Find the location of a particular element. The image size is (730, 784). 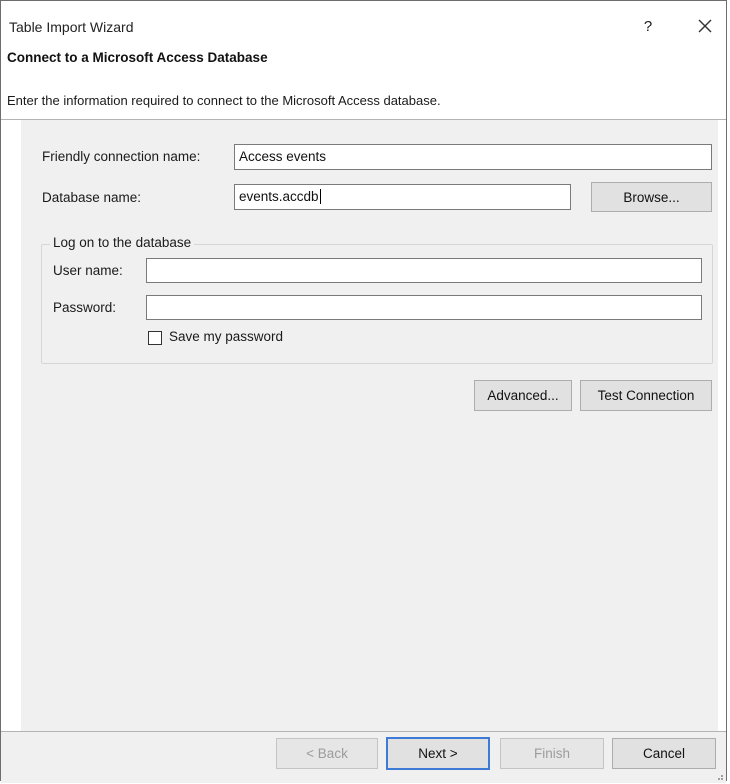

back-button: < Back is located at coordinates (327, 753).